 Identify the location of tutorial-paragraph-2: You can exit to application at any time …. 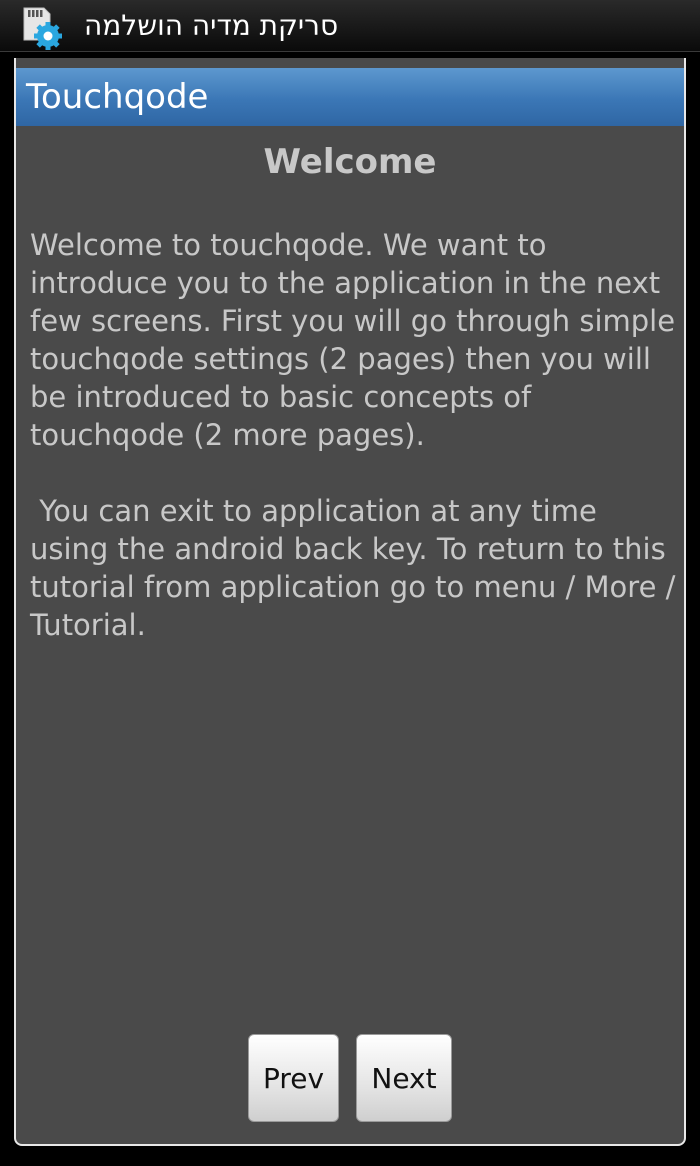
(357, 568).